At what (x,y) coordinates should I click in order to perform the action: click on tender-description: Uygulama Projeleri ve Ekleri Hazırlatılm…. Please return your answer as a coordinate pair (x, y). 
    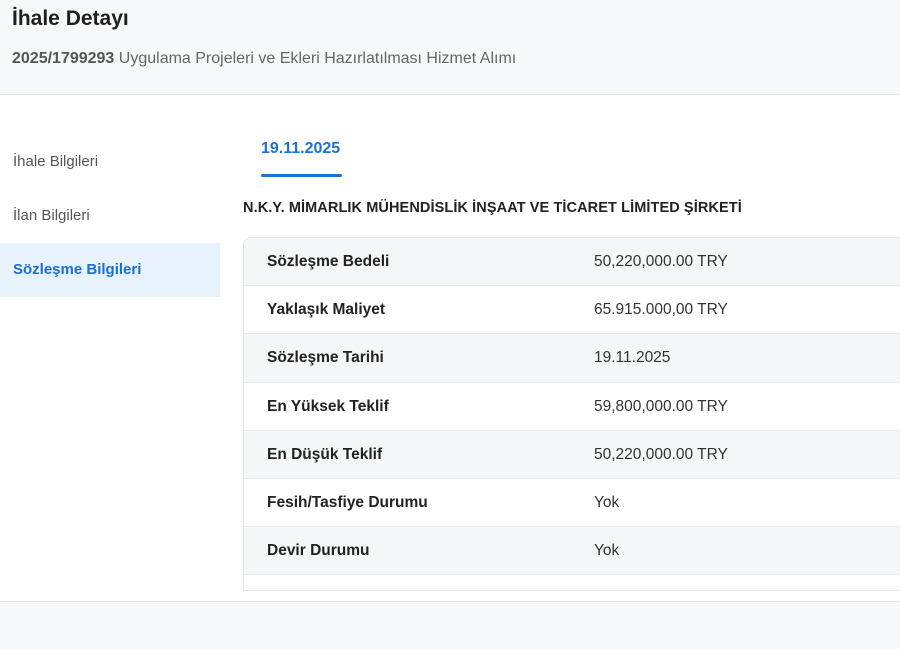
    Looking at the image, I should click on (317, 58).